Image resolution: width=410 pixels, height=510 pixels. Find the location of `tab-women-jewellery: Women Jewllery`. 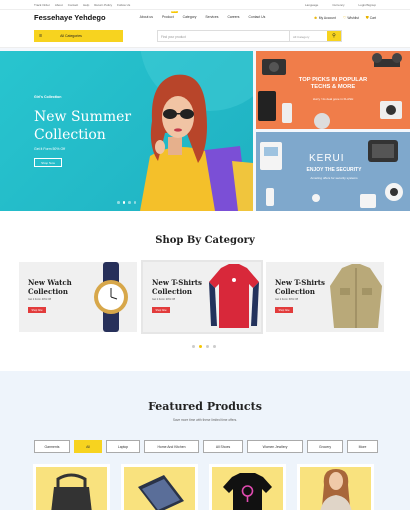

tab-women-jewellery: Women Jewllery is located at coordinates (275, 446).